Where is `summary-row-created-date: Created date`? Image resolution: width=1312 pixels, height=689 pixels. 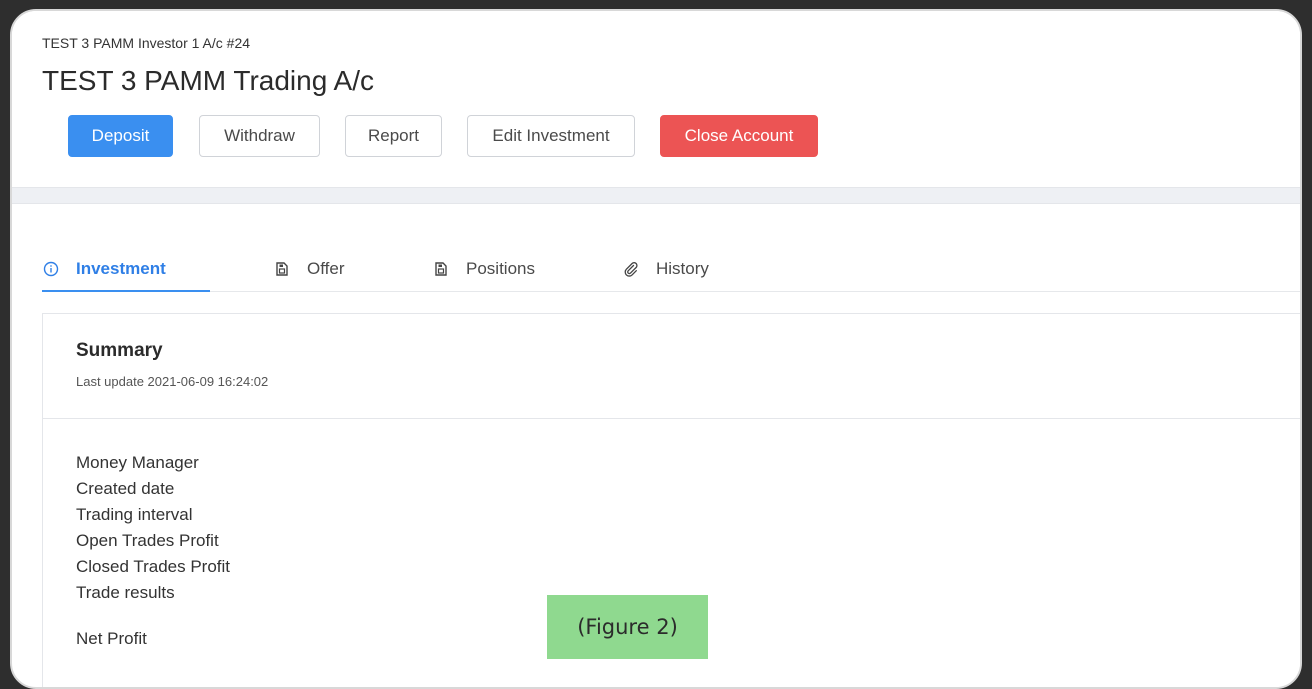
summary-row-created-date: Created date is located at coordinates (125, 488).